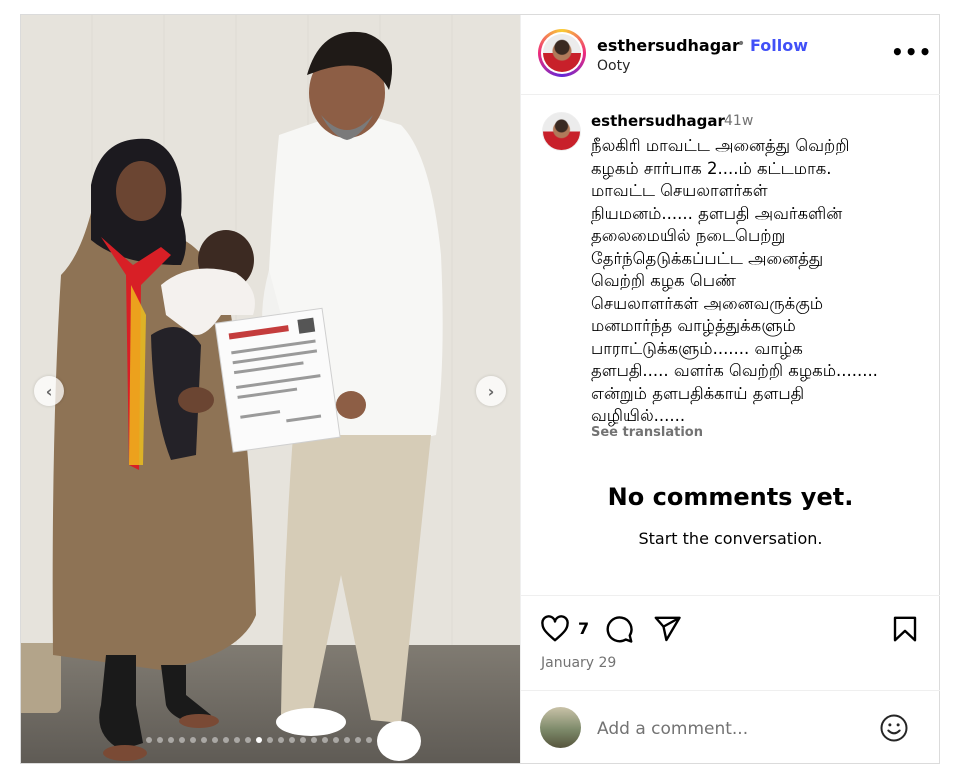 Image resolution: width=965 pixels, height=770 pixels. What do you see at coordinates (49, 391) in the screenshot?
I see `carousel-prev-button: ‹` at bounding box center [49, 391].